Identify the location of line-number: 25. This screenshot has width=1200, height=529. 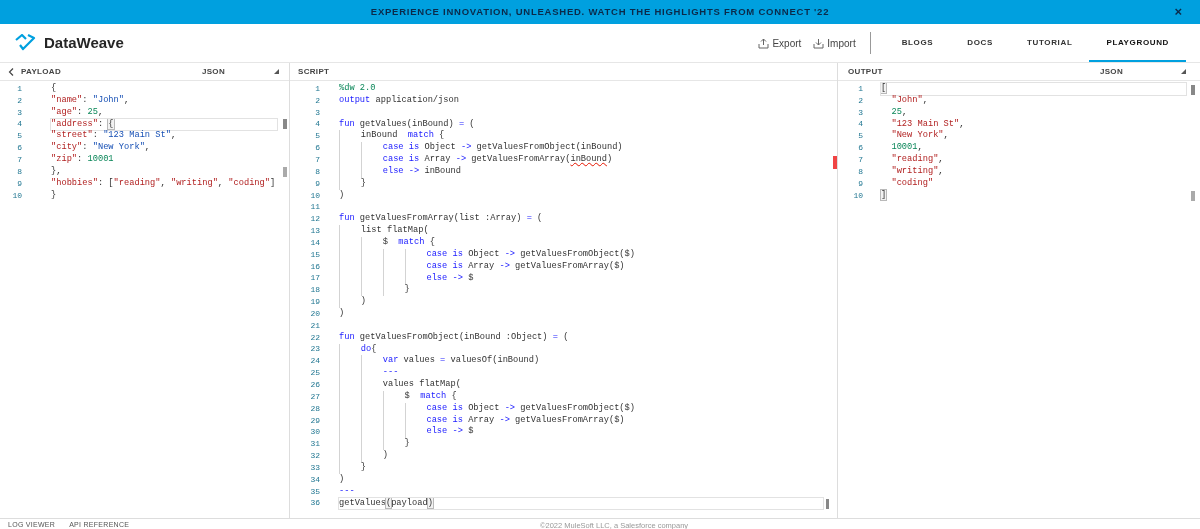
(314, 373).